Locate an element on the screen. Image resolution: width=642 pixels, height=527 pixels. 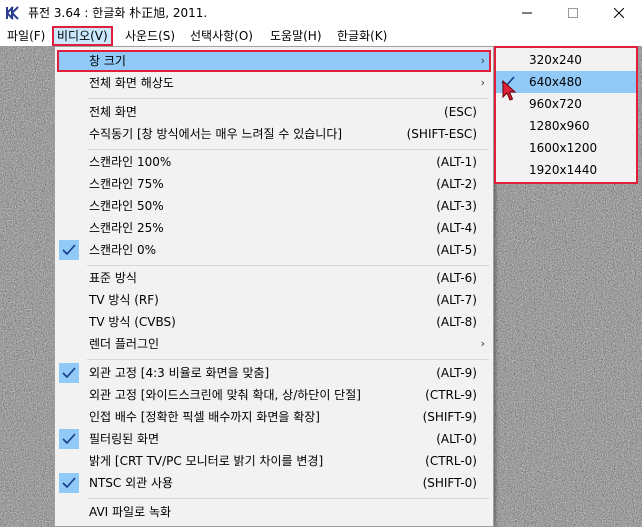
menu-item-fullscreen-resolution: 전체 화면 해상도 › is located at coordinates (274, 83).